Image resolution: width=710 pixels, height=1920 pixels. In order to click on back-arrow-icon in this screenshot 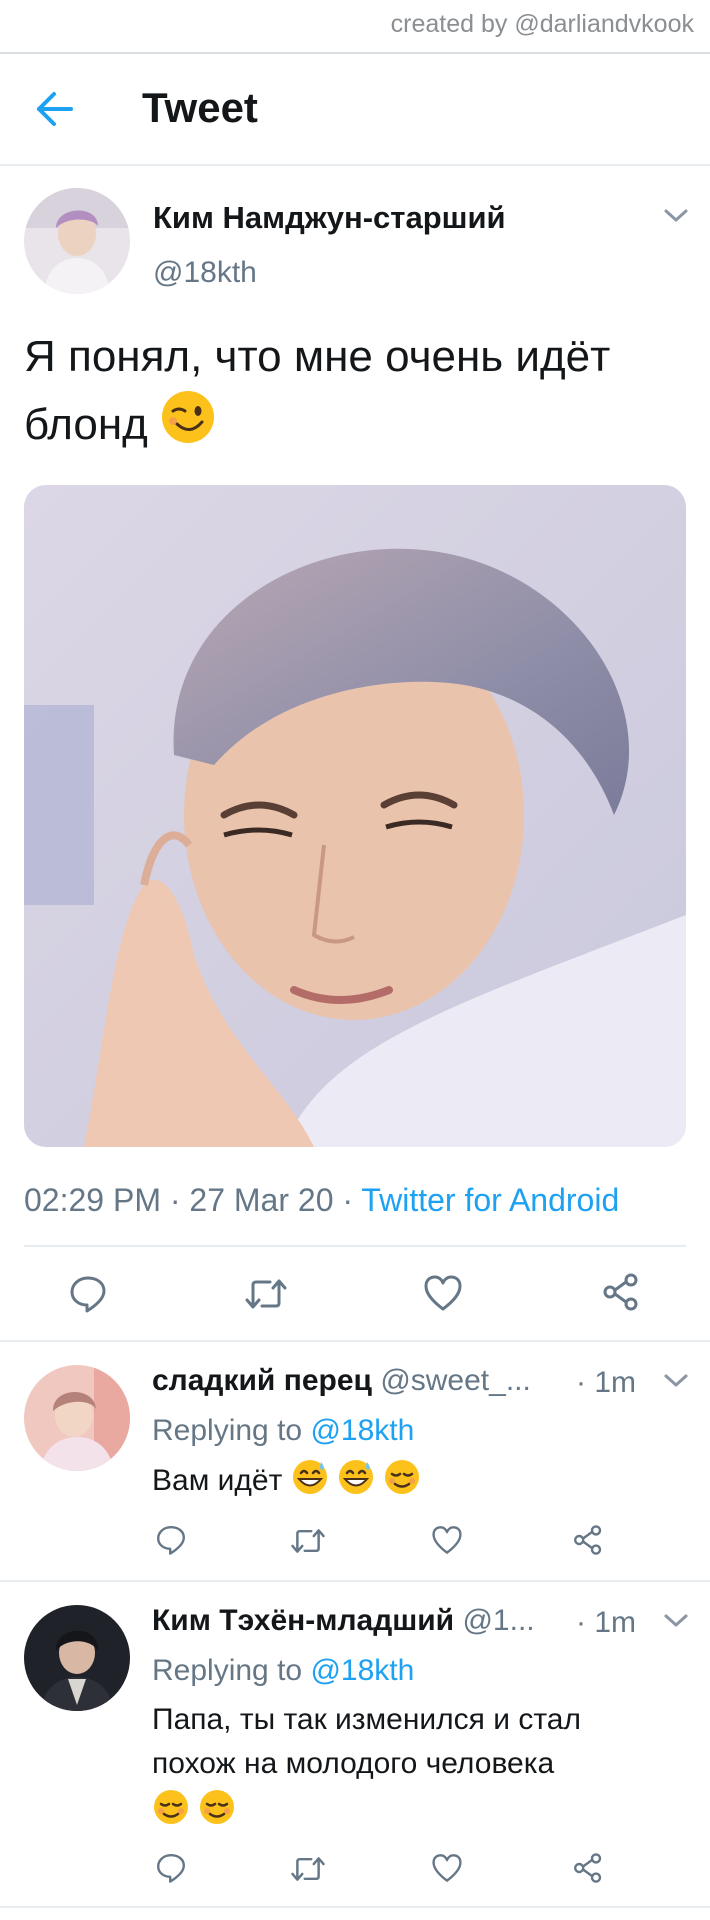, I will do `click(55, 109)`.